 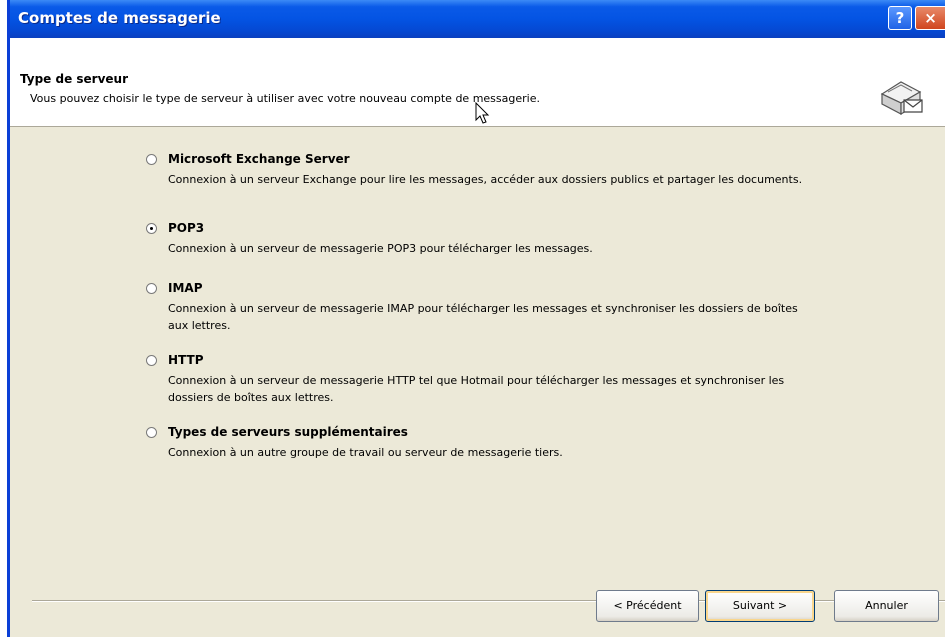 I want to click on radio-other-servers, so click(x=151, y=432).